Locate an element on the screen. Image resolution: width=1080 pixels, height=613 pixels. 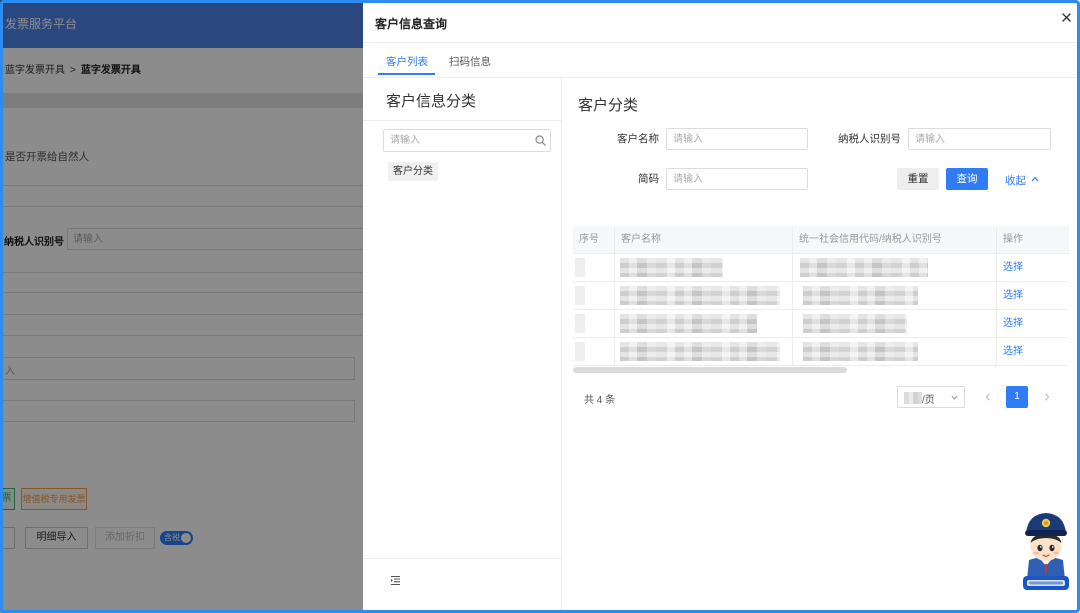
chevron-down-icon is located at coordinates (954, 397).